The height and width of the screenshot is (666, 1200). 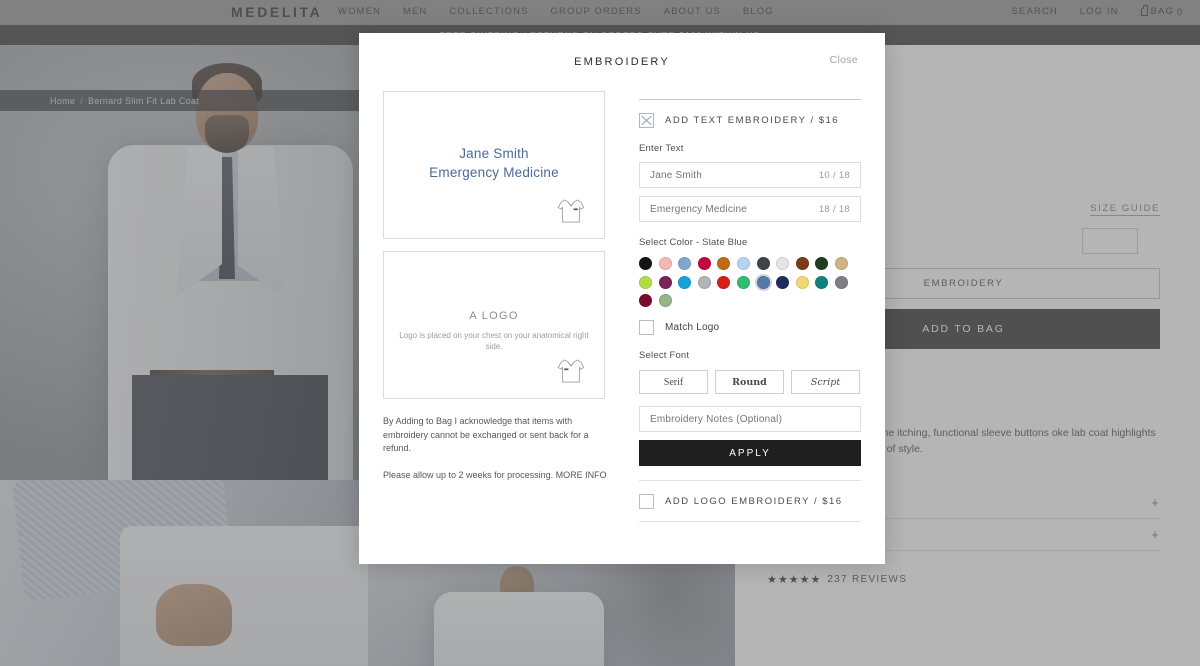 I want to click on match-logo-toggle: Match Logo, so click(x=750, y=328).